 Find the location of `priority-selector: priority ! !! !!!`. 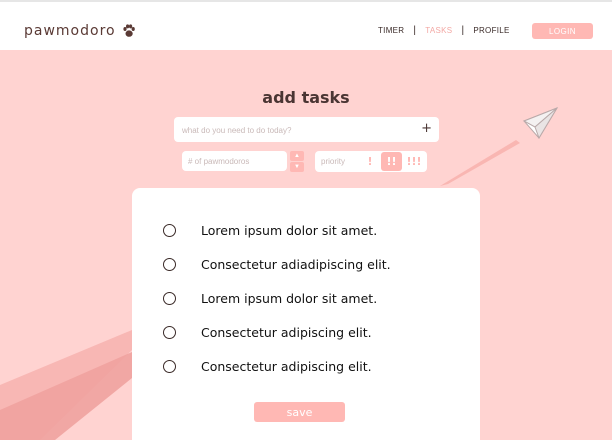

priority-selector: priority ! !! !!! is located at coordinates (371, 161).